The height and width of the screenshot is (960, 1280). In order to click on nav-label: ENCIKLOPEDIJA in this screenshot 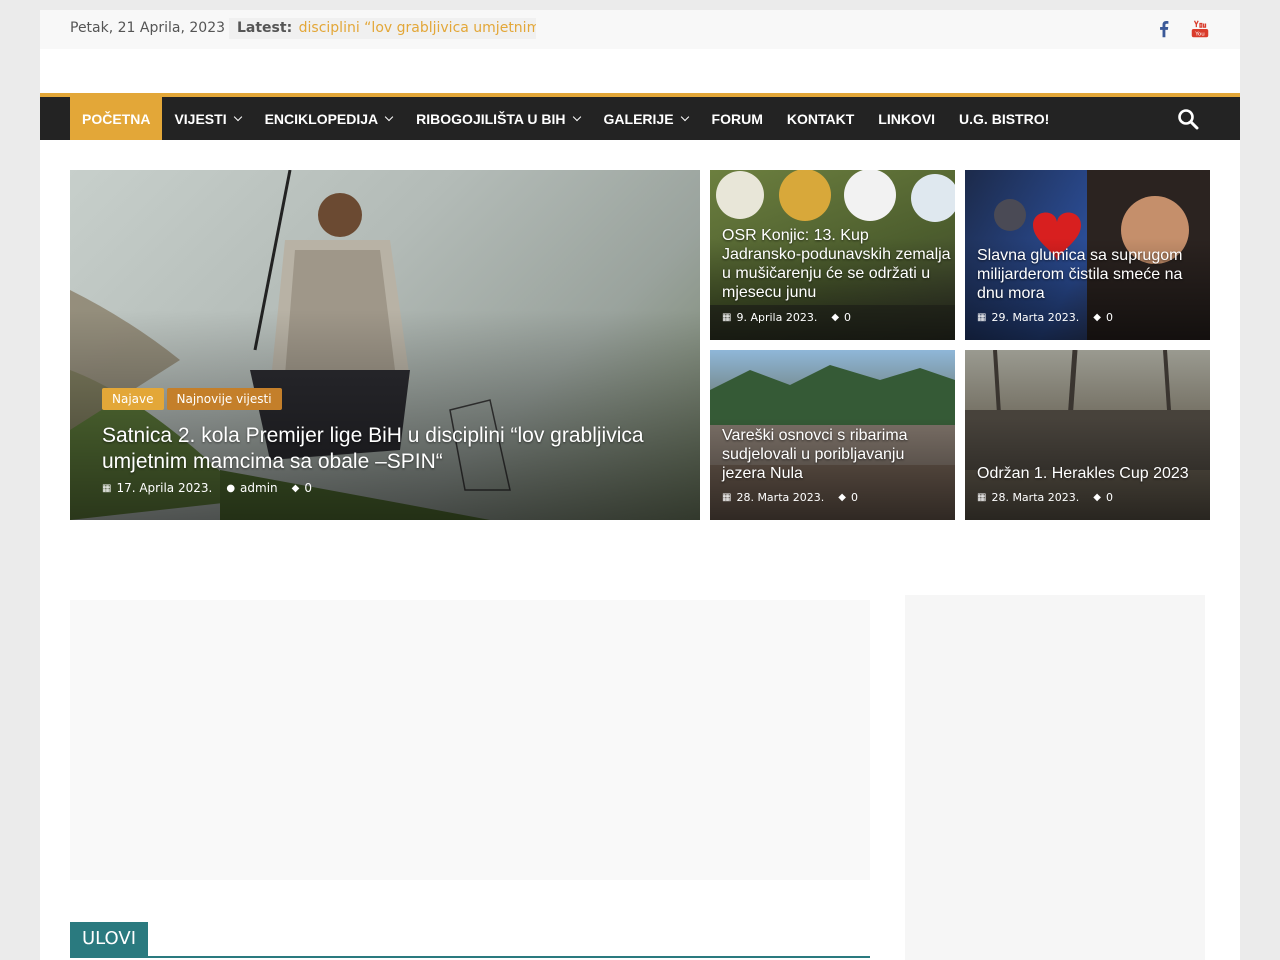, I will do `click(321, 118)`.